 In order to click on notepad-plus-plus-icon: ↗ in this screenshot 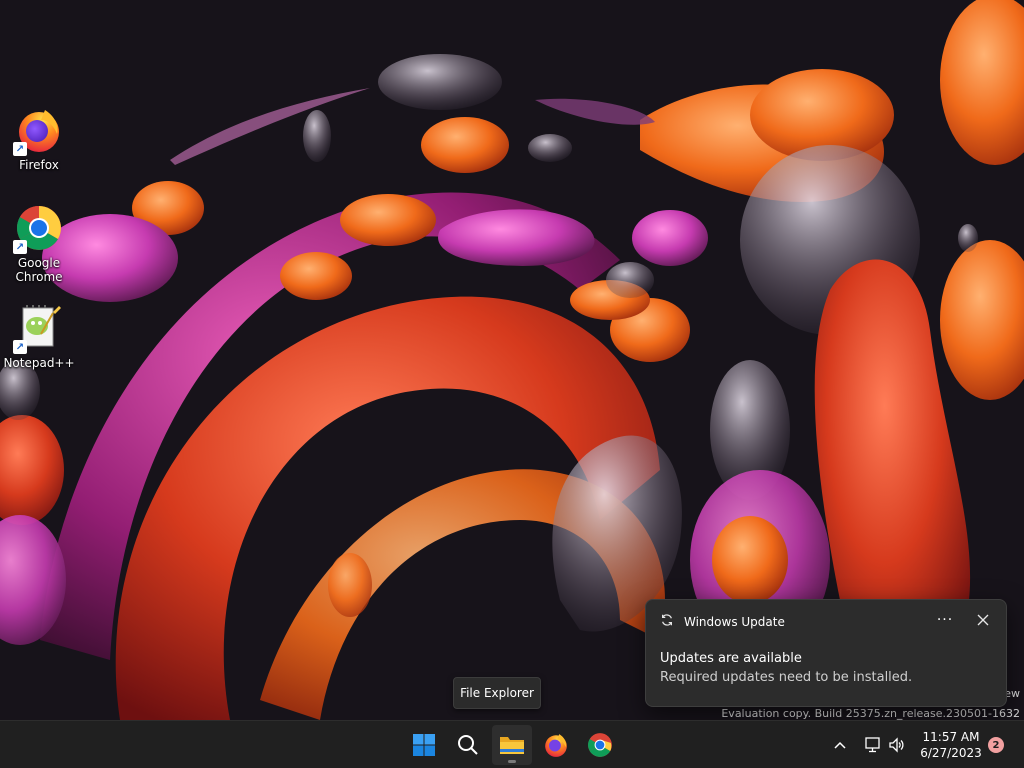, I will do `click(38, 329)`.